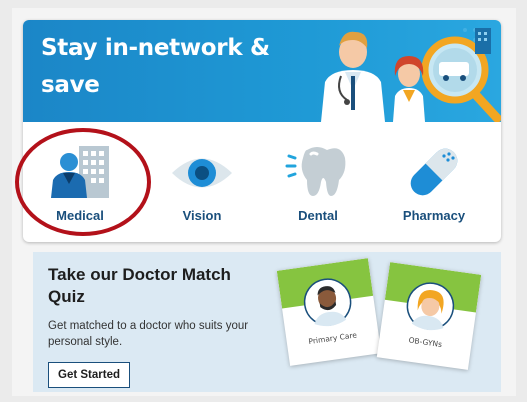  Describe the element at coordinates (89, 375) in the screenshot. I see `get-started-button: Get Started` at that location.